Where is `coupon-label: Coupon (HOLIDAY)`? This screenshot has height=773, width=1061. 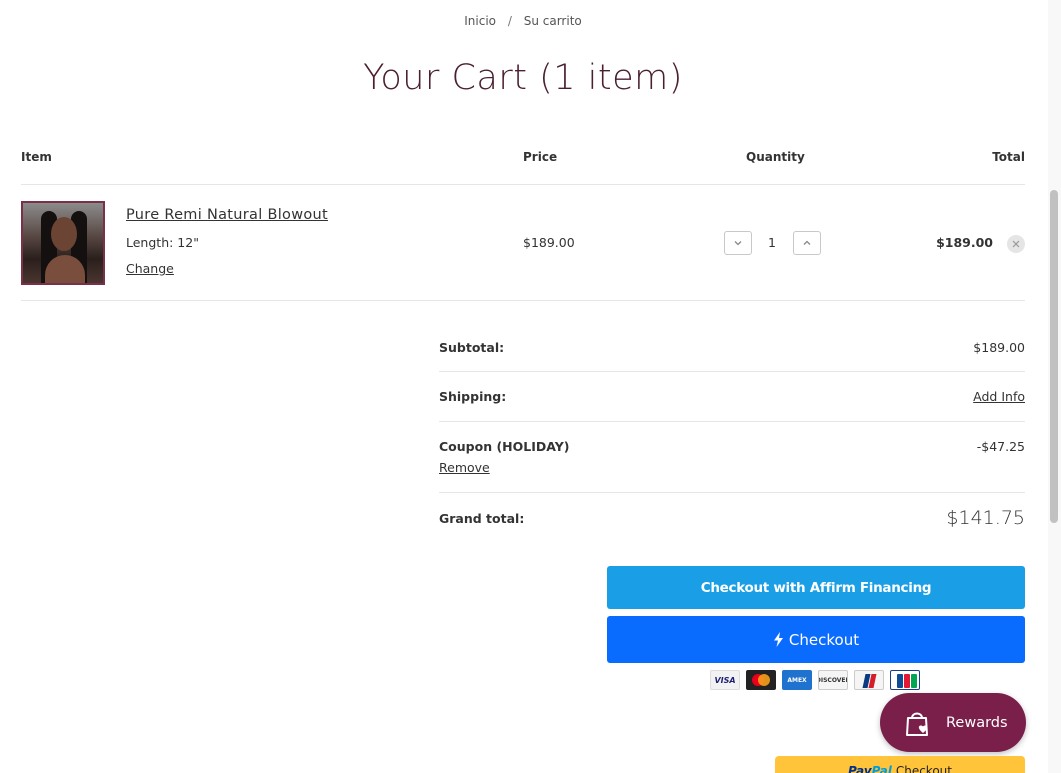
coupon-label: Coupon (HOLIDAY) is located at coordinates (504, 446).